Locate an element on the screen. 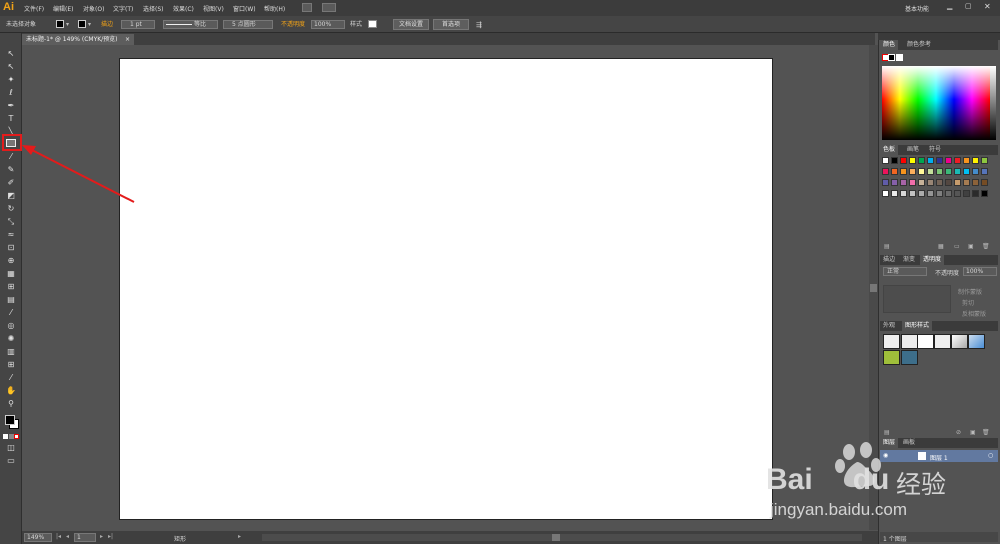  gradient-tool-icon: ▤ is located at coordinates (11, 300).